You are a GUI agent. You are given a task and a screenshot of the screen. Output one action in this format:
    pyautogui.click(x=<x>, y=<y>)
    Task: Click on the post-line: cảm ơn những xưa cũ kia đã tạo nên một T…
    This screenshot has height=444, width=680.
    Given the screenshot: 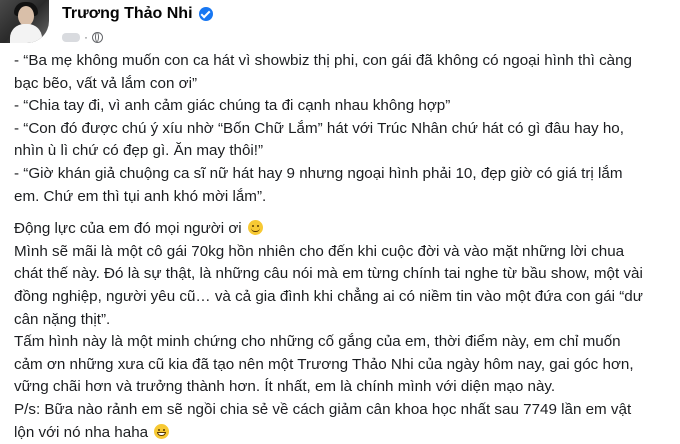 What is the action you would take?
    pyautogui.click(x=344, y=365)
    